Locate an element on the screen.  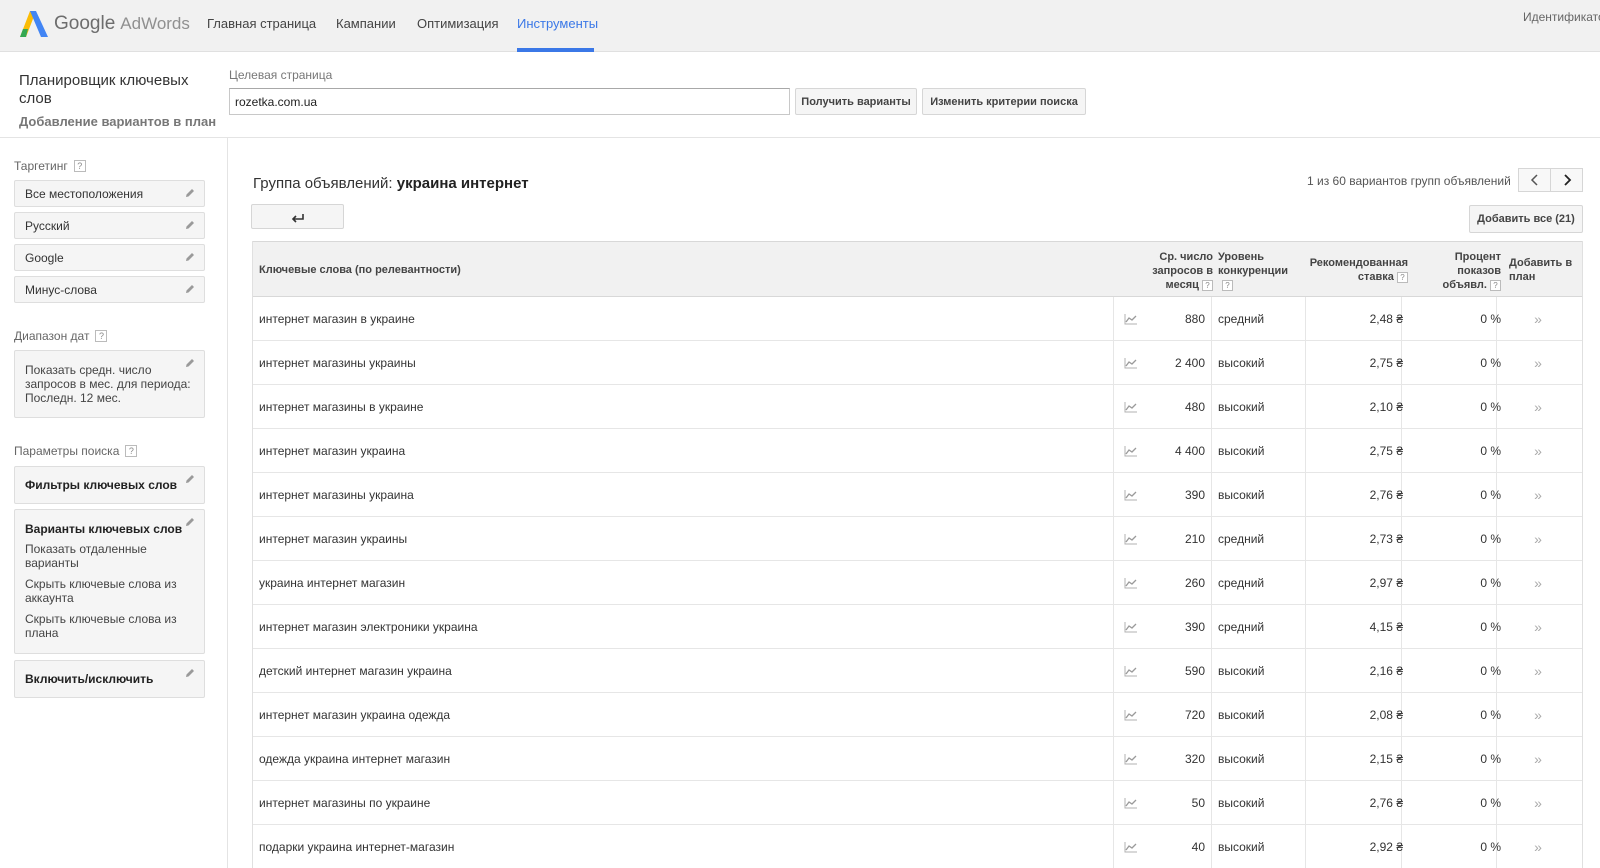
add-all-button: Добавить все (21) is located at coordinates (1526, 219).